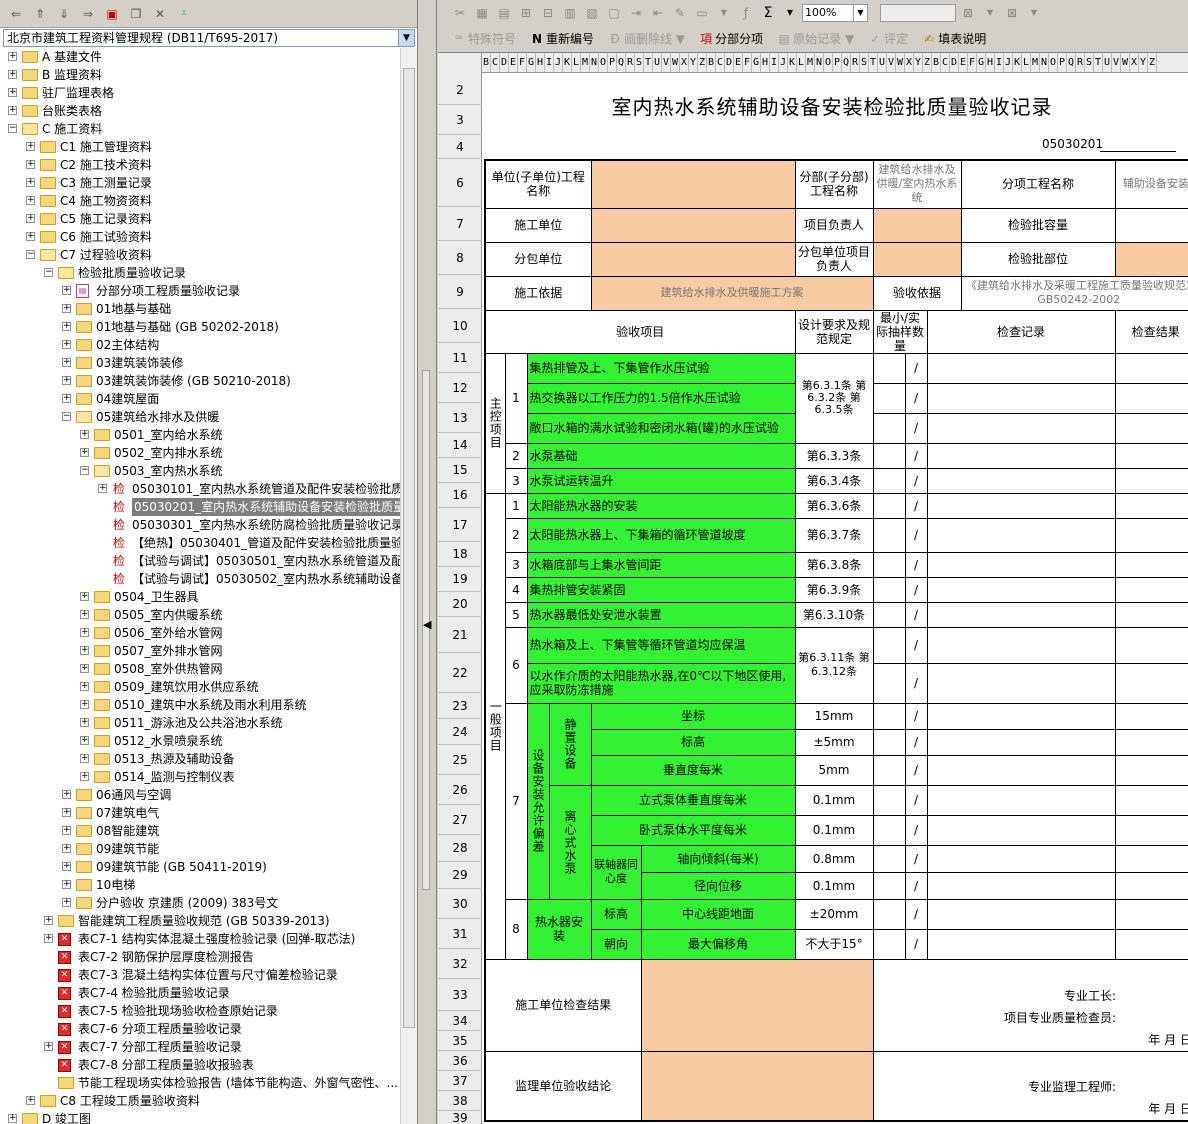  Describe the element at coordinates (562, 38) in the screenshot. I see `renumber-button: N 重新编号` at that location.